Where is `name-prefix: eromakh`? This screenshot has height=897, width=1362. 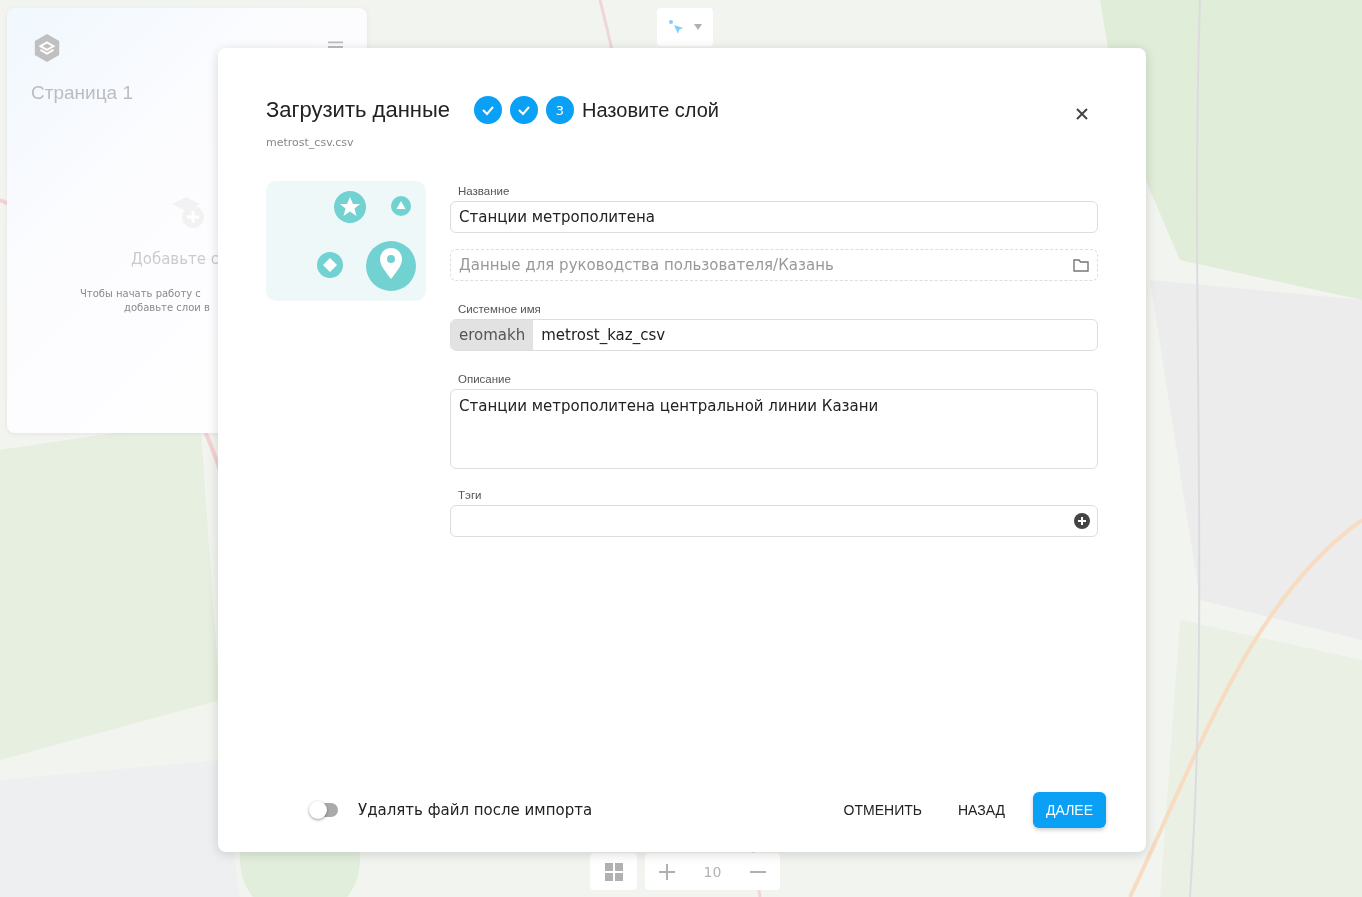 name-prefix: eromakh is located at coordinates (492, 335).